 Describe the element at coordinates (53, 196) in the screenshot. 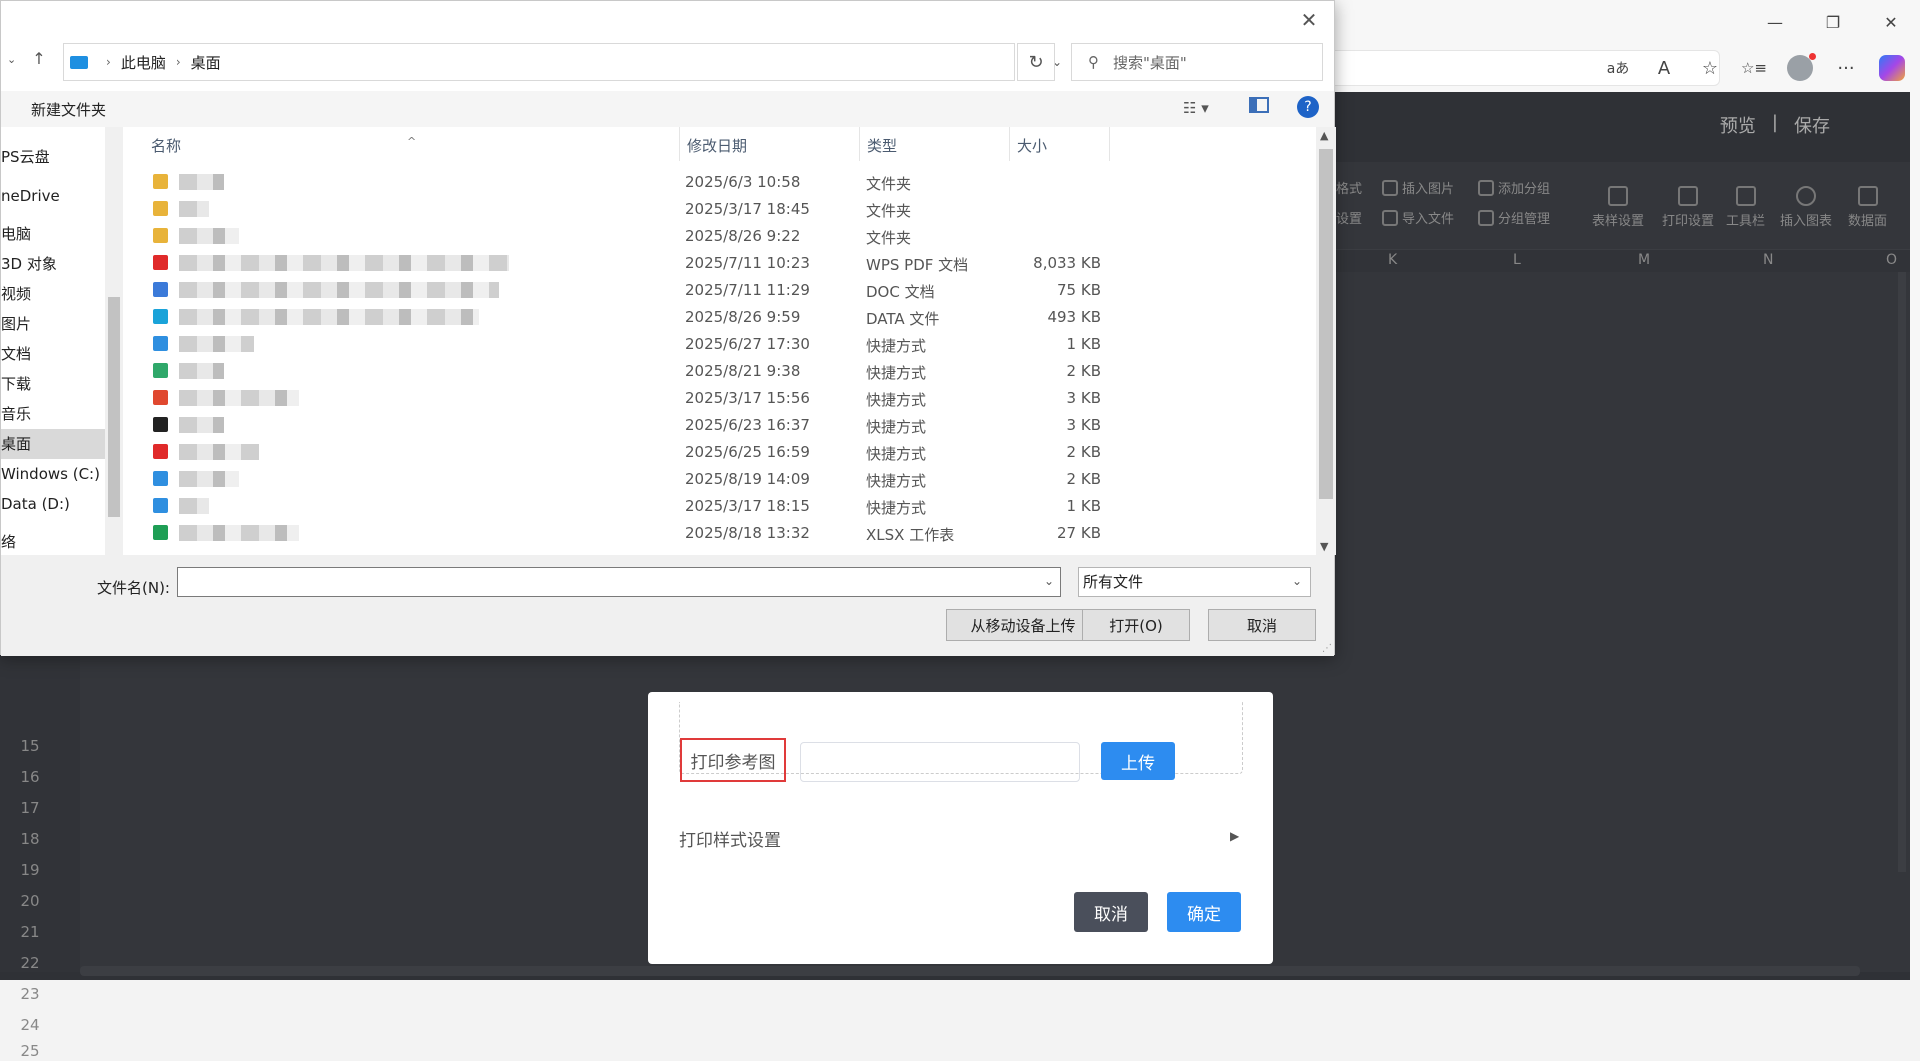

I see `sidebar-item: neDrive` at that location.